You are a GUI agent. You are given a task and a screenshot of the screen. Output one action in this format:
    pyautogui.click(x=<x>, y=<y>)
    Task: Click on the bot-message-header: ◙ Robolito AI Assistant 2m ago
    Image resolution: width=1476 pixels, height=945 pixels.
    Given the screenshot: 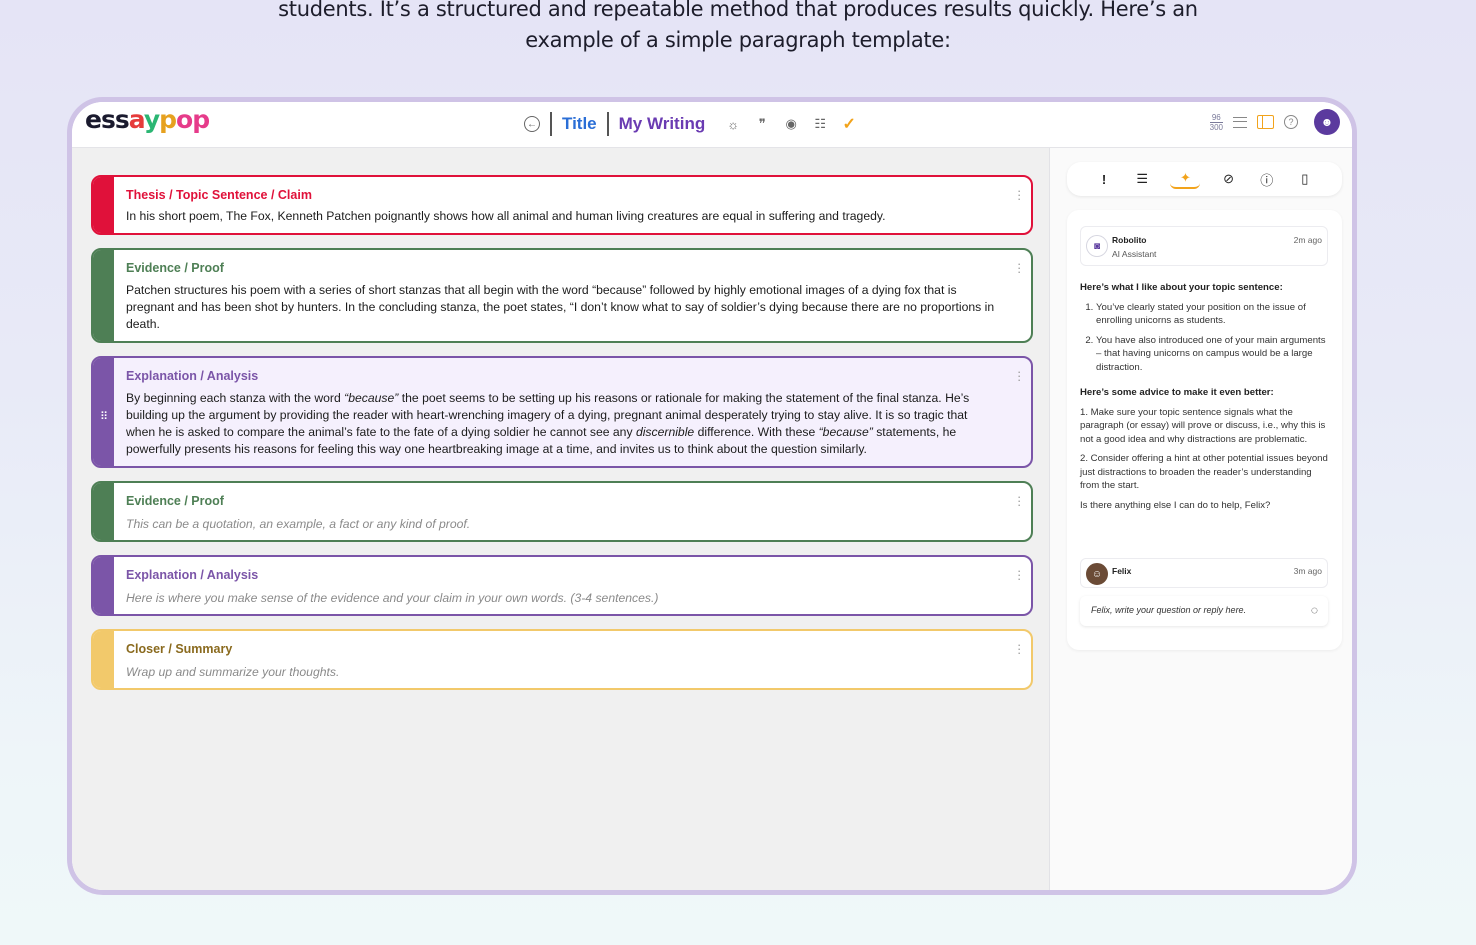 What is the action you would take?
    pyautogui.click(x=1204, y=246)
    